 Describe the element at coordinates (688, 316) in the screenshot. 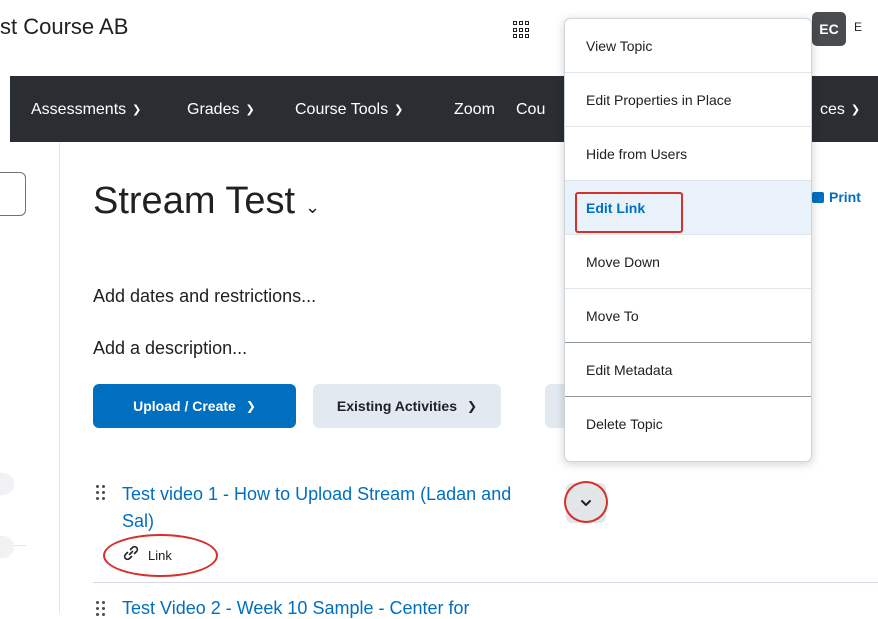

I see `menu-item-move-to: Move To` at that location.